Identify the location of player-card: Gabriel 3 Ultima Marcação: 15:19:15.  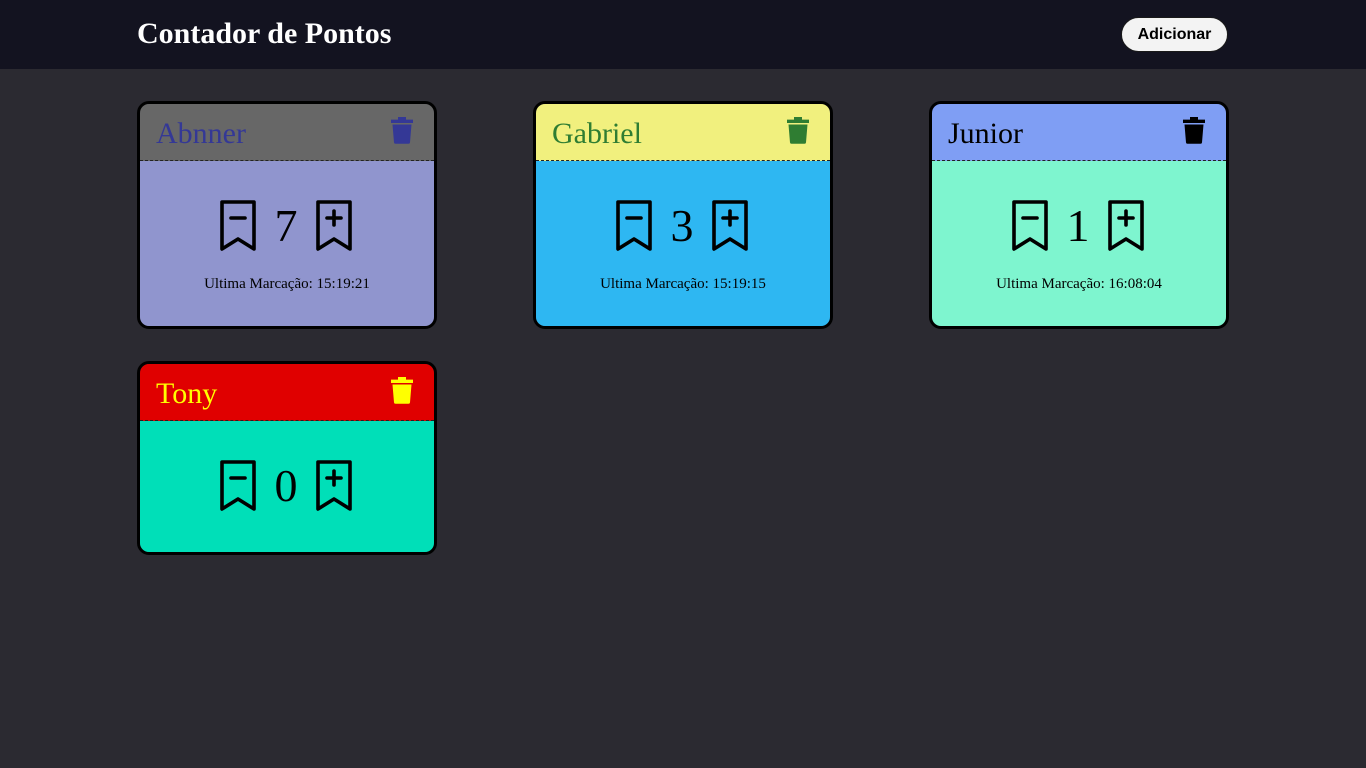
(683, 215).